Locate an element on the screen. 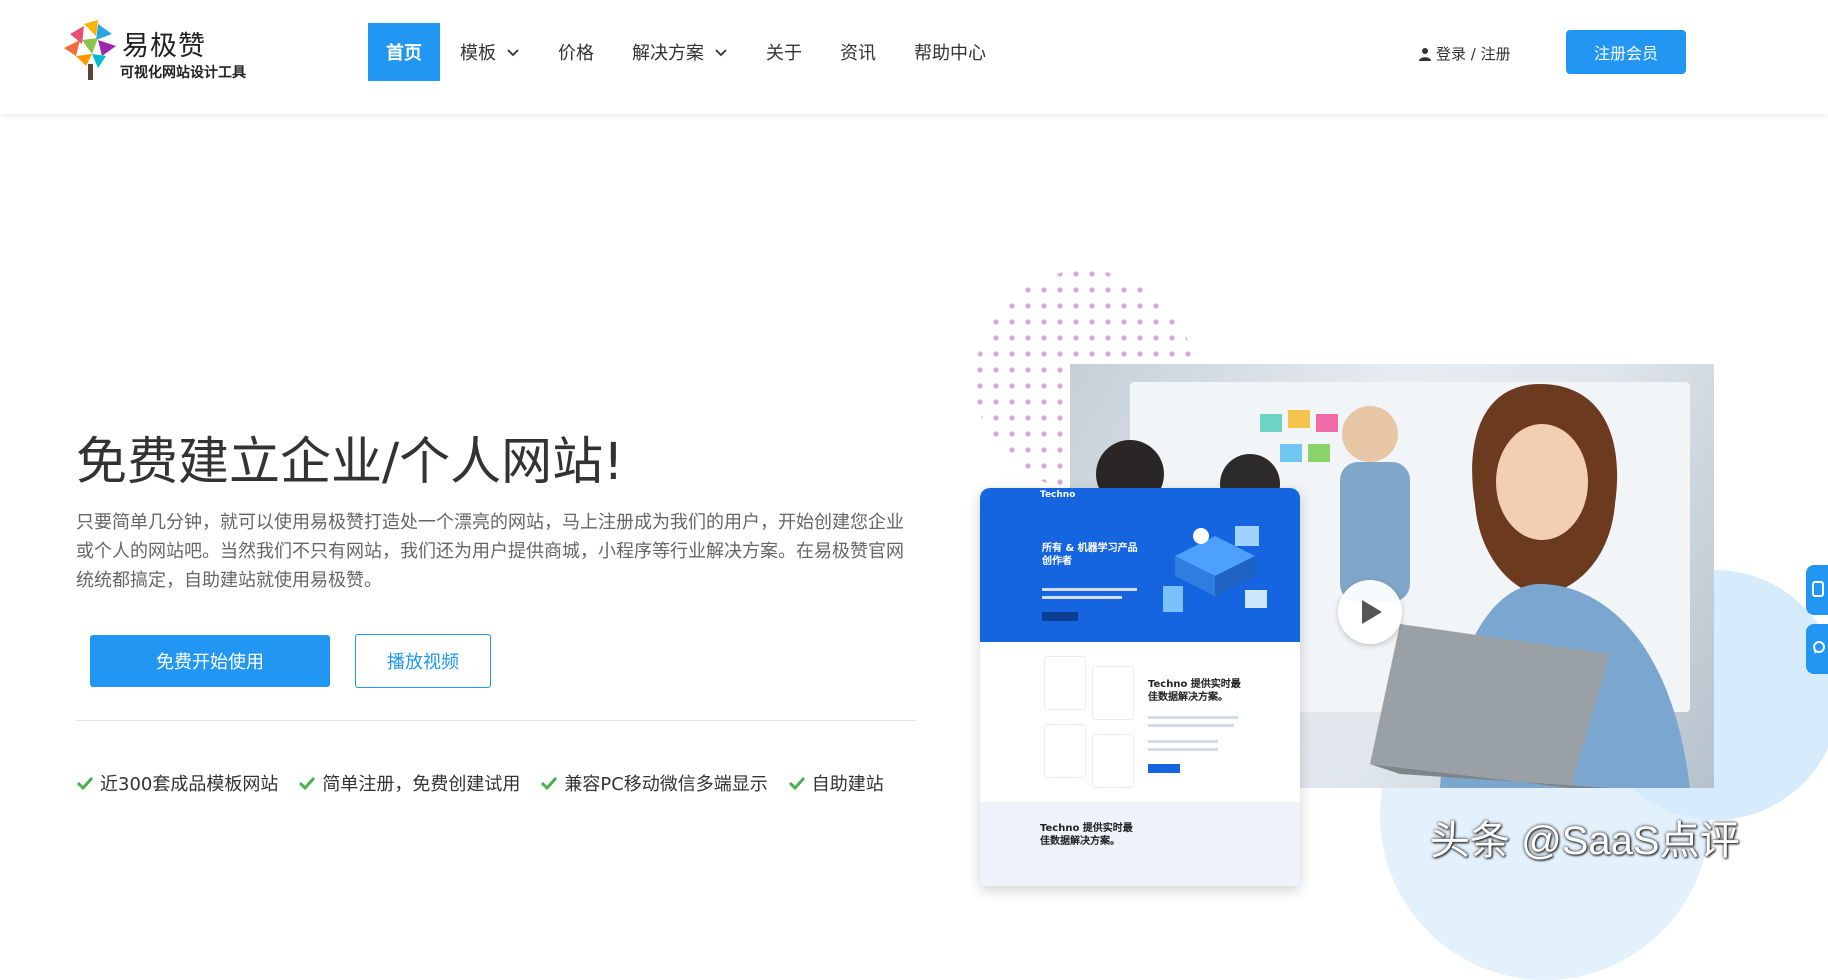 The height and width of the screenshot is (980, 1828). side-chat-tab is located at coordinates (1817, 649).